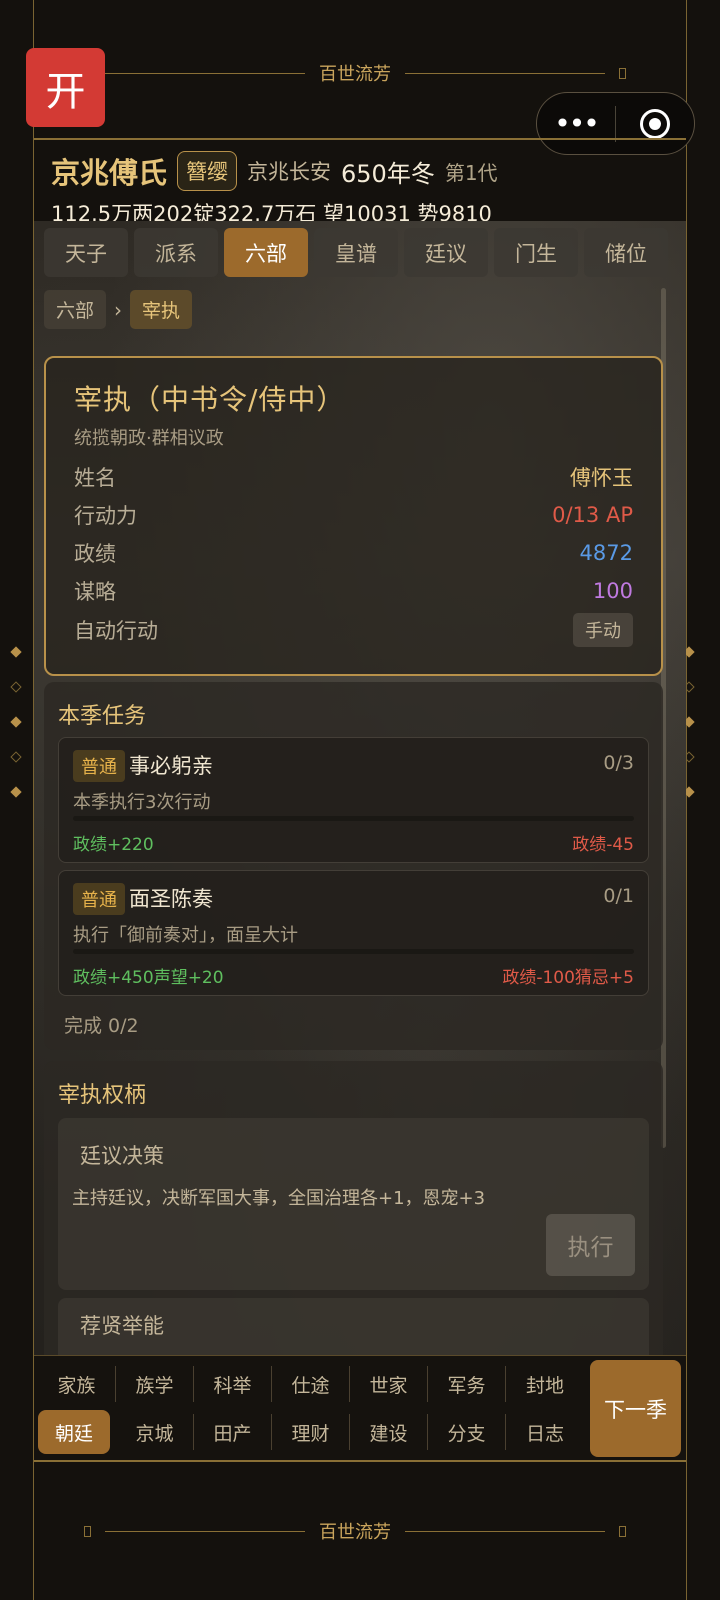  Describe the element at coordinates (635, 1408) in the screenshot. I see `next-season-button: 下一季` at that location.